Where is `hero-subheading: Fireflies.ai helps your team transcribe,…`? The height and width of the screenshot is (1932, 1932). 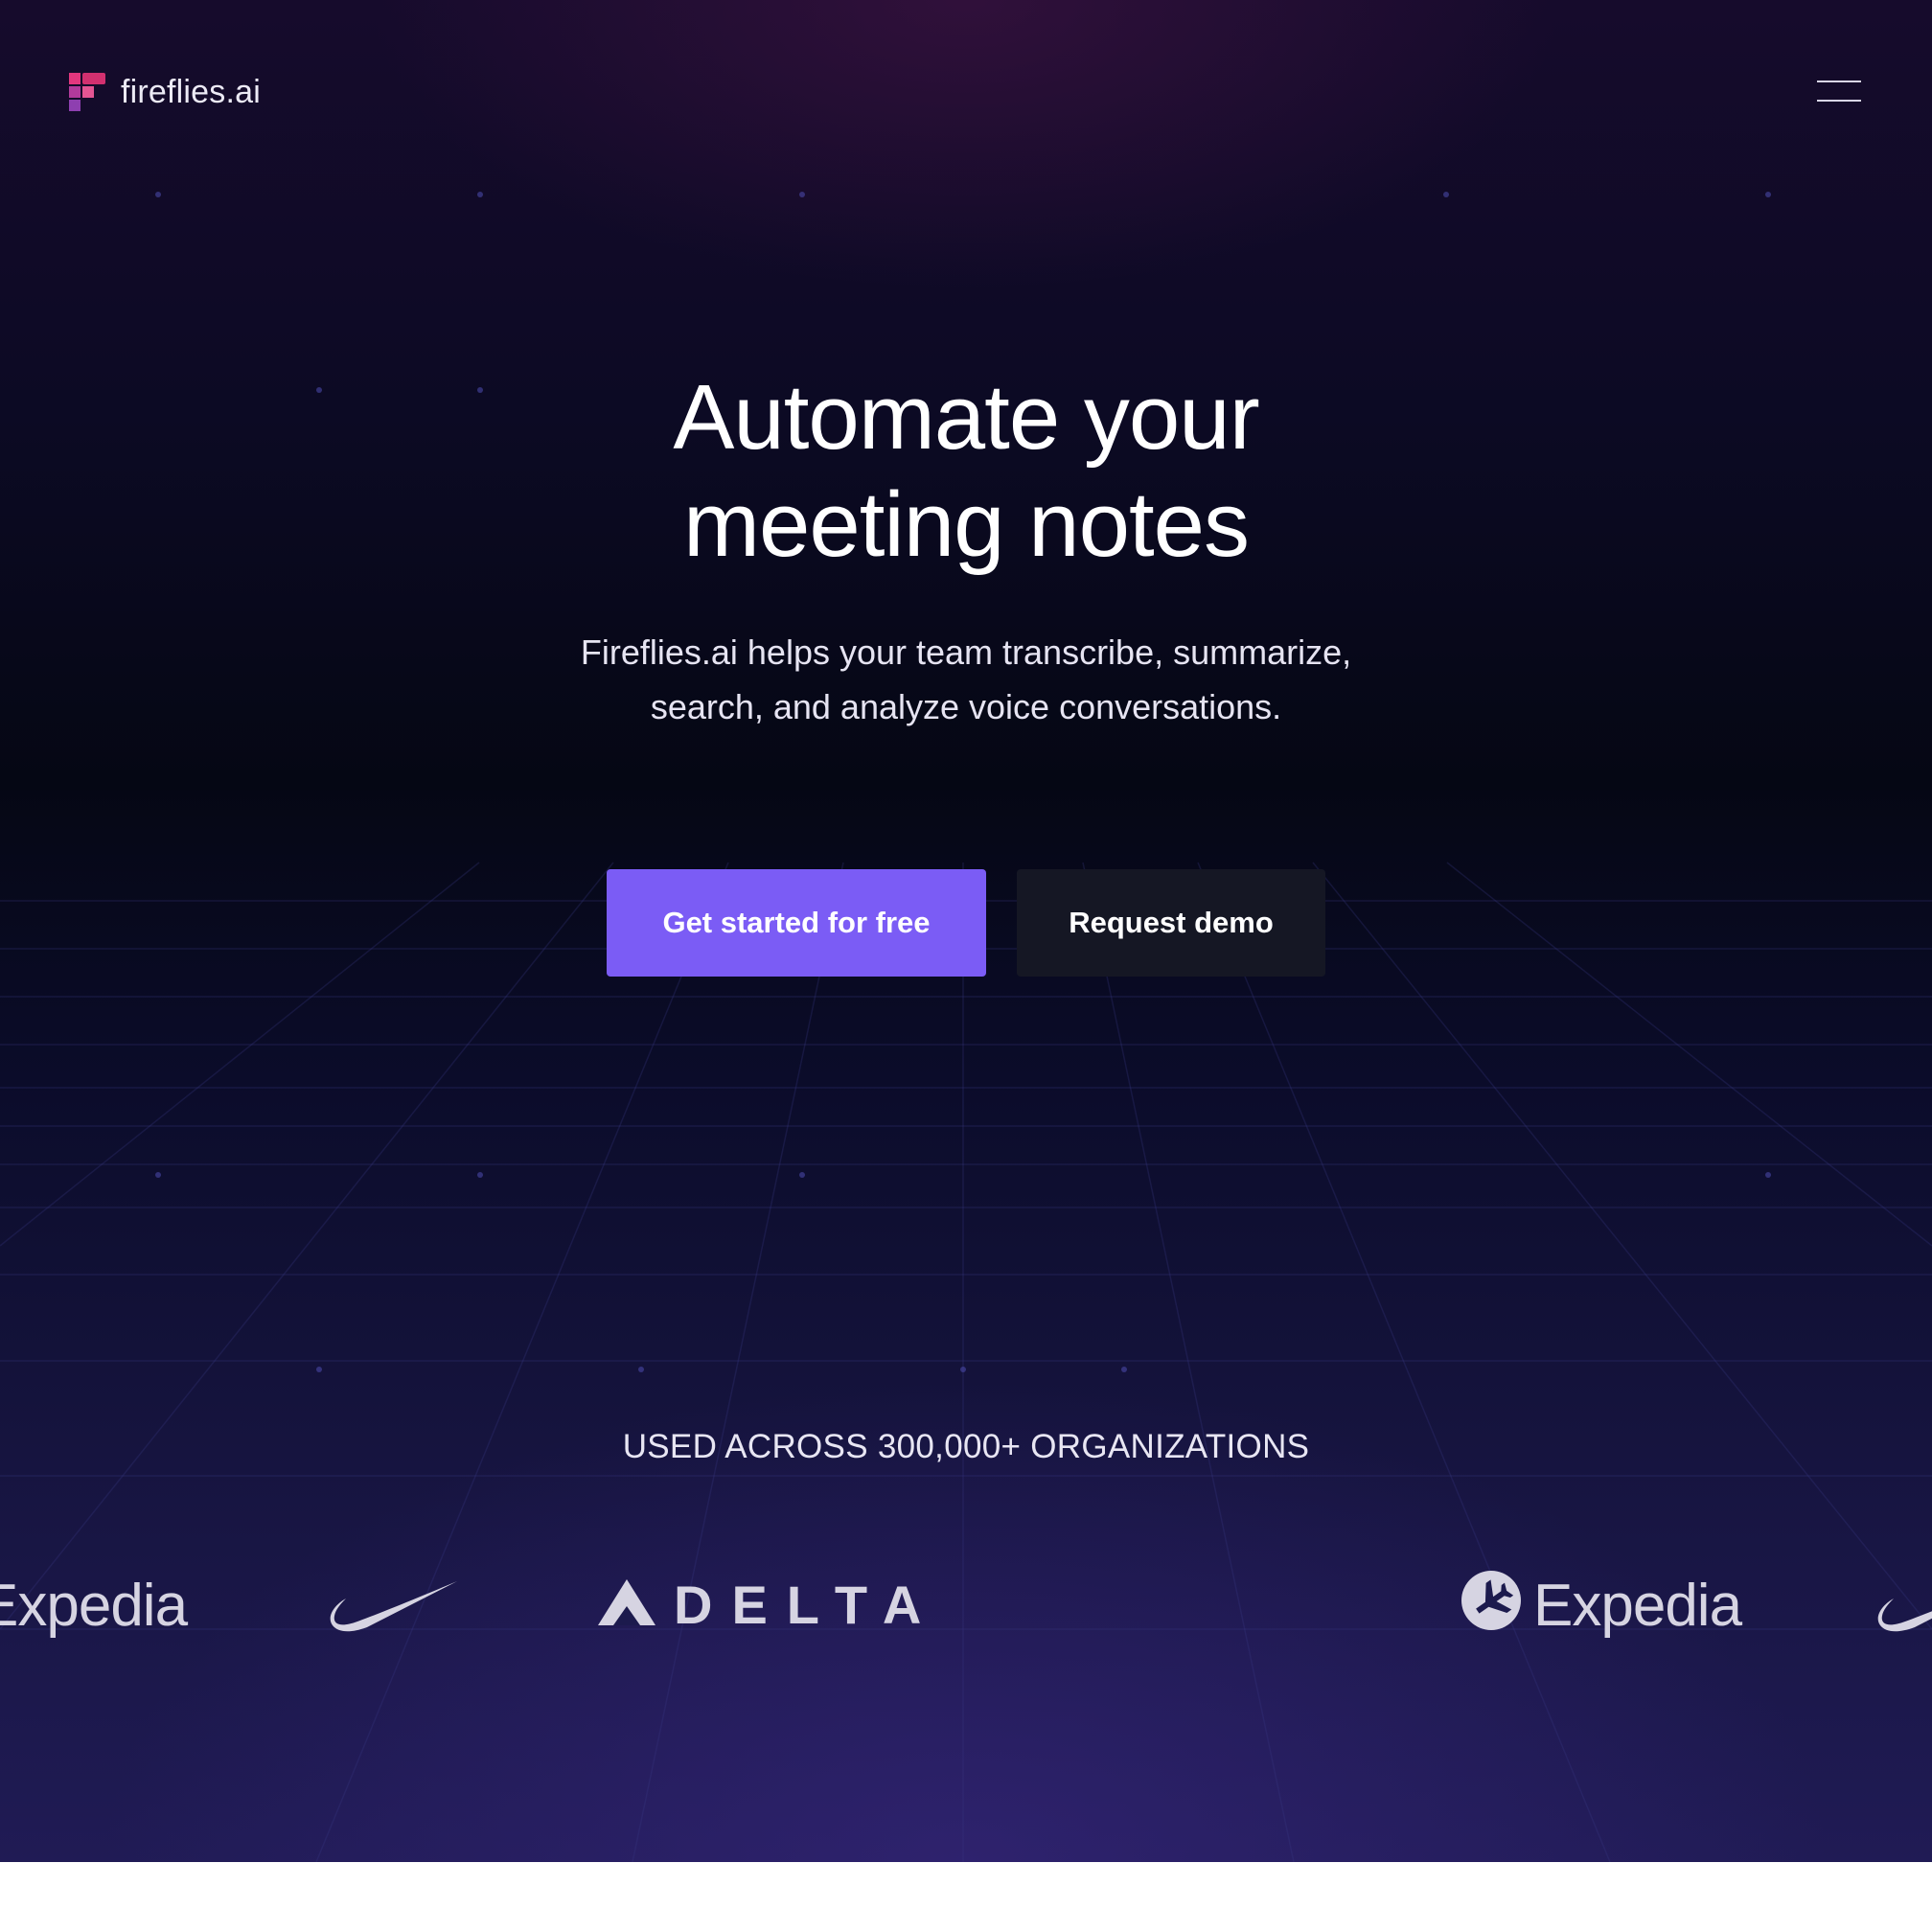 hero-subheading: Fireflies.ai helps your team transcribe,… is located at coordinates (966, 679).